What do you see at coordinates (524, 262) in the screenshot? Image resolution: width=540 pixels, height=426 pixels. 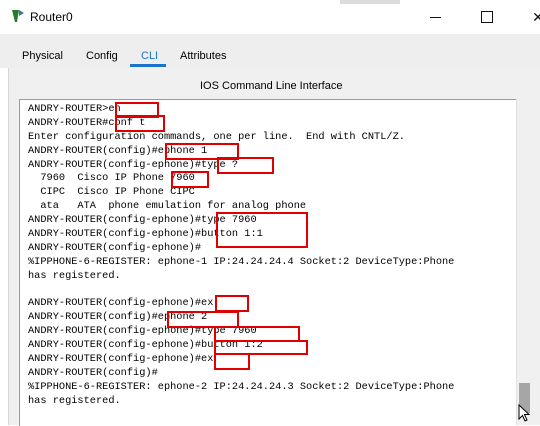 I see `terminal-scrollbar` at bounding box center [524, 262].